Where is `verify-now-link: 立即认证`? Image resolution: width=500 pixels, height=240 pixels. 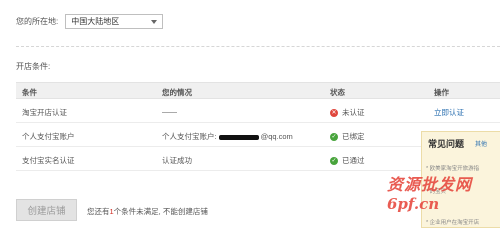 verify-now-link: 立即认证 is located at coordinates (449, 112).